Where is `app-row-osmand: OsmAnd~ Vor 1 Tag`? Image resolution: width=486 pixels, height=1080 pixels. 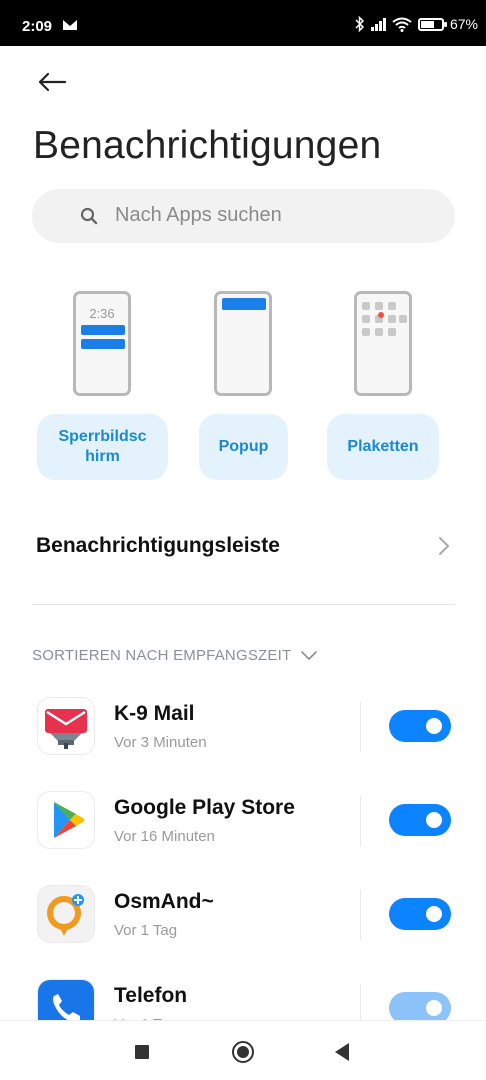 app-row-osmand: OsmAnd~ Vor 1 Tag is located at coordinates (243, 926).